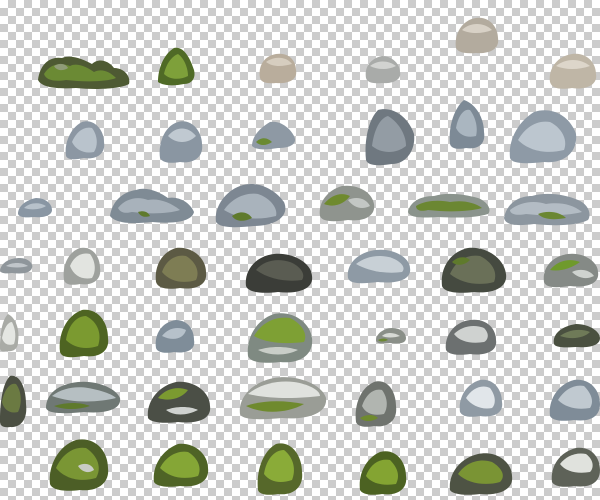 This screenshot has width=600, height=500. Describe the element at coordinates (152, 204) in the screenshot. I see `rock-flat-blue-cluster` at that location.